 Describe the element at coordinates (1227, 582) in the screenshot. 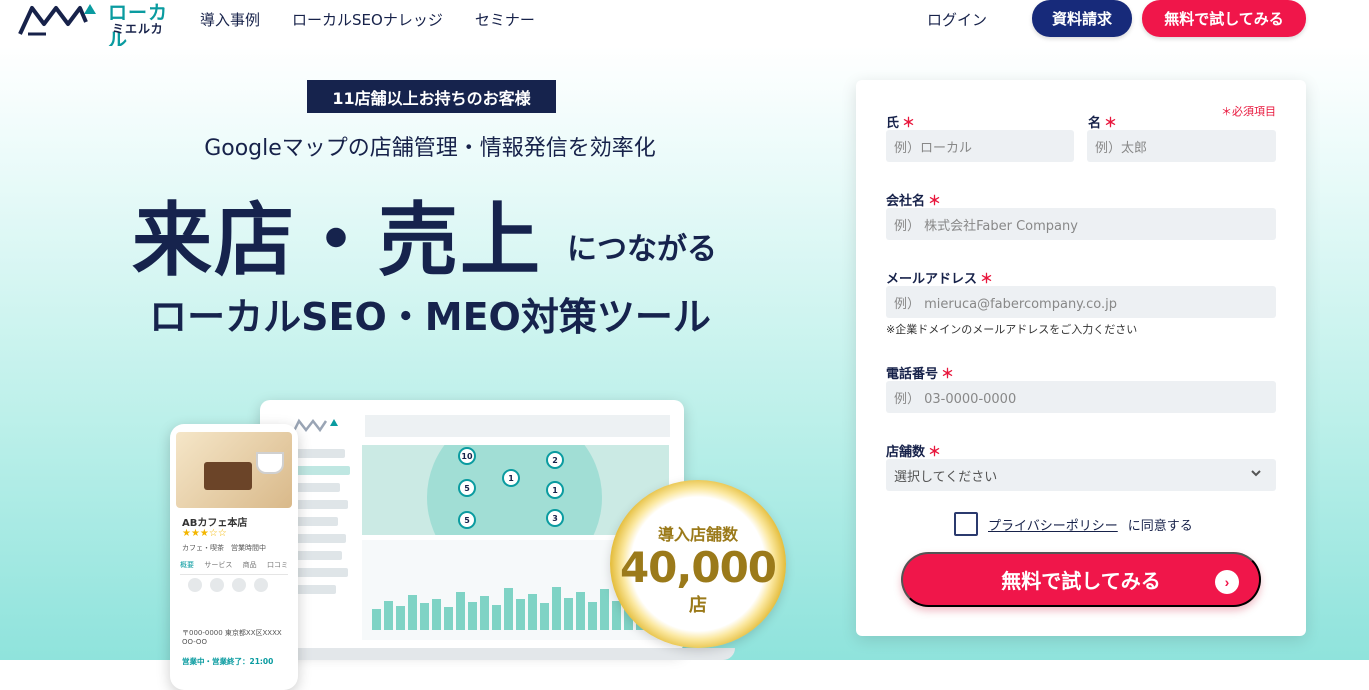

I see `chevron-right-icon: ›` at that location.